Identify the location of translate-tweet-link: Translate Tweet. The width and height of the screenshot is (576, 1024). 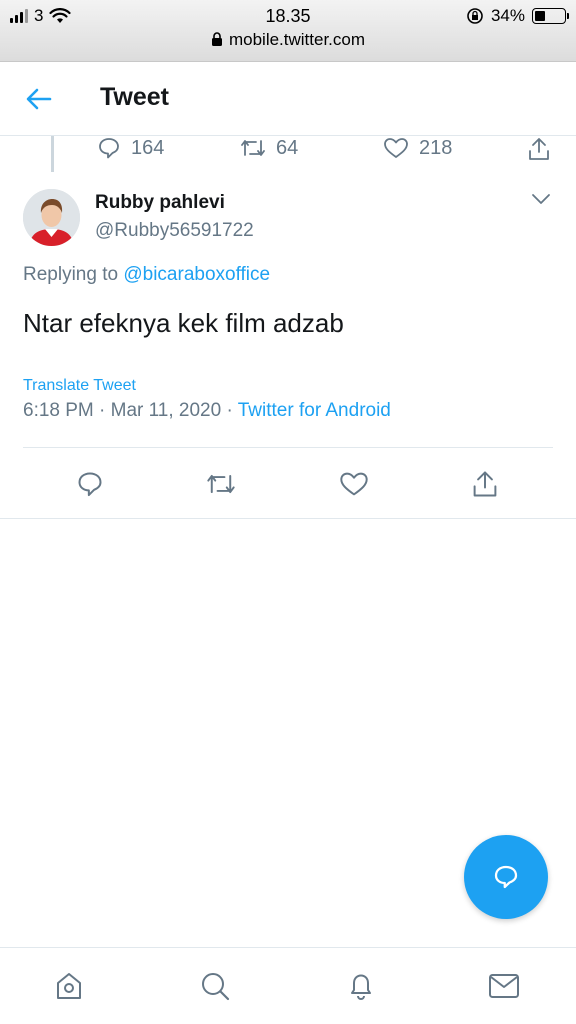
(79, 386).